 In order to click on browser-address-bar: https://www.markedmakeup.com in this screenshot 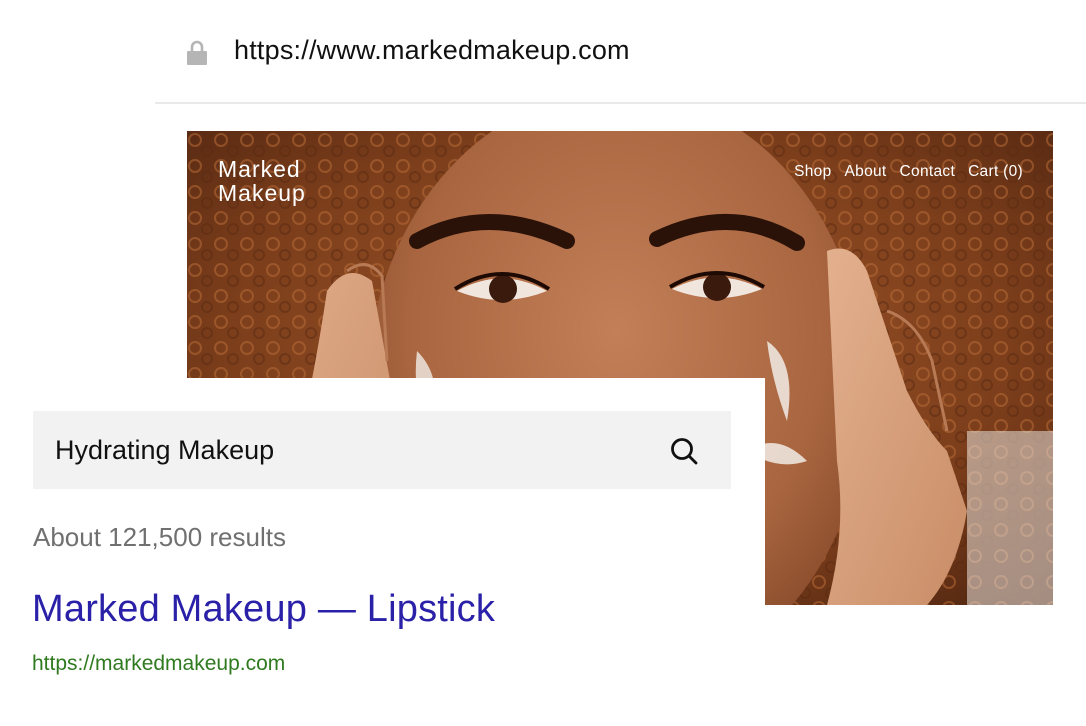, I will do `click(620, 62)`.